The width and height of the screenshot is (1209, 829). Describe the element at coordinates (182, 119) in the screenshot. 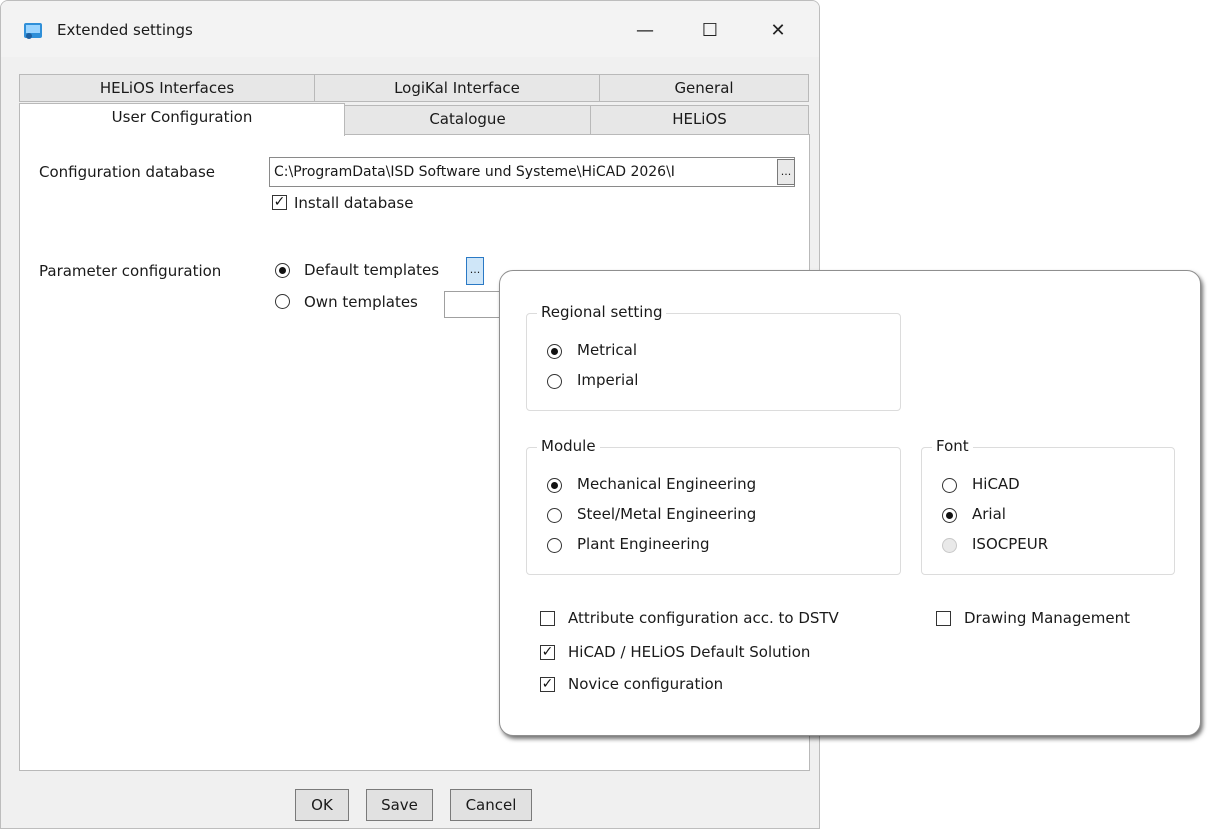

I see `tab-user-configuration: User Configuration` at that location.